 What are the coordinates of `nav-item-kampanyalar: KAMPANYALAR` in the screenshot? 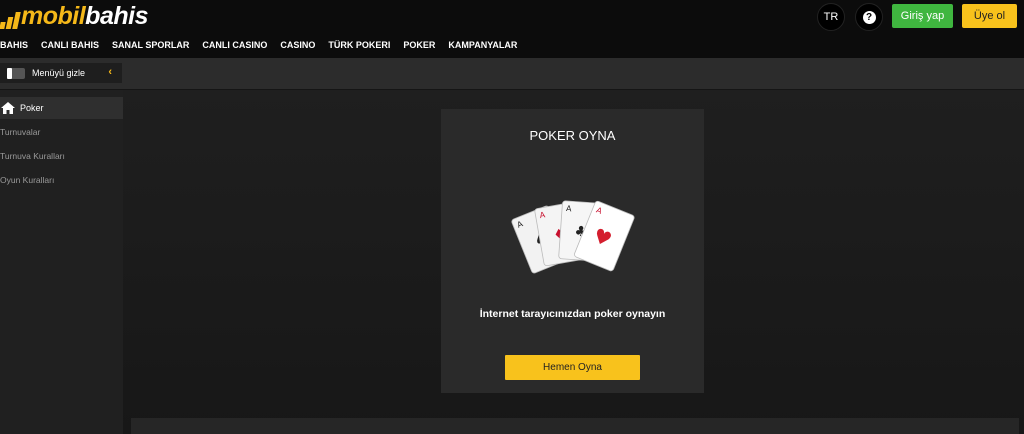 It's located at (482, 45).